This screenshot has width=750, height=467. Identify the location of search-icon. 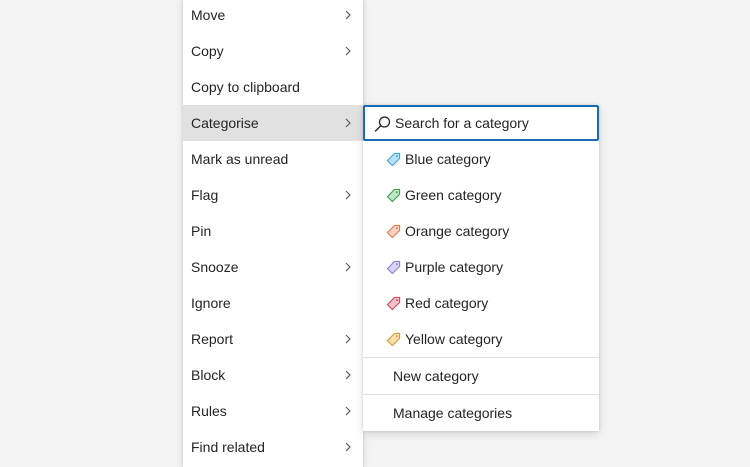
(382, 124).